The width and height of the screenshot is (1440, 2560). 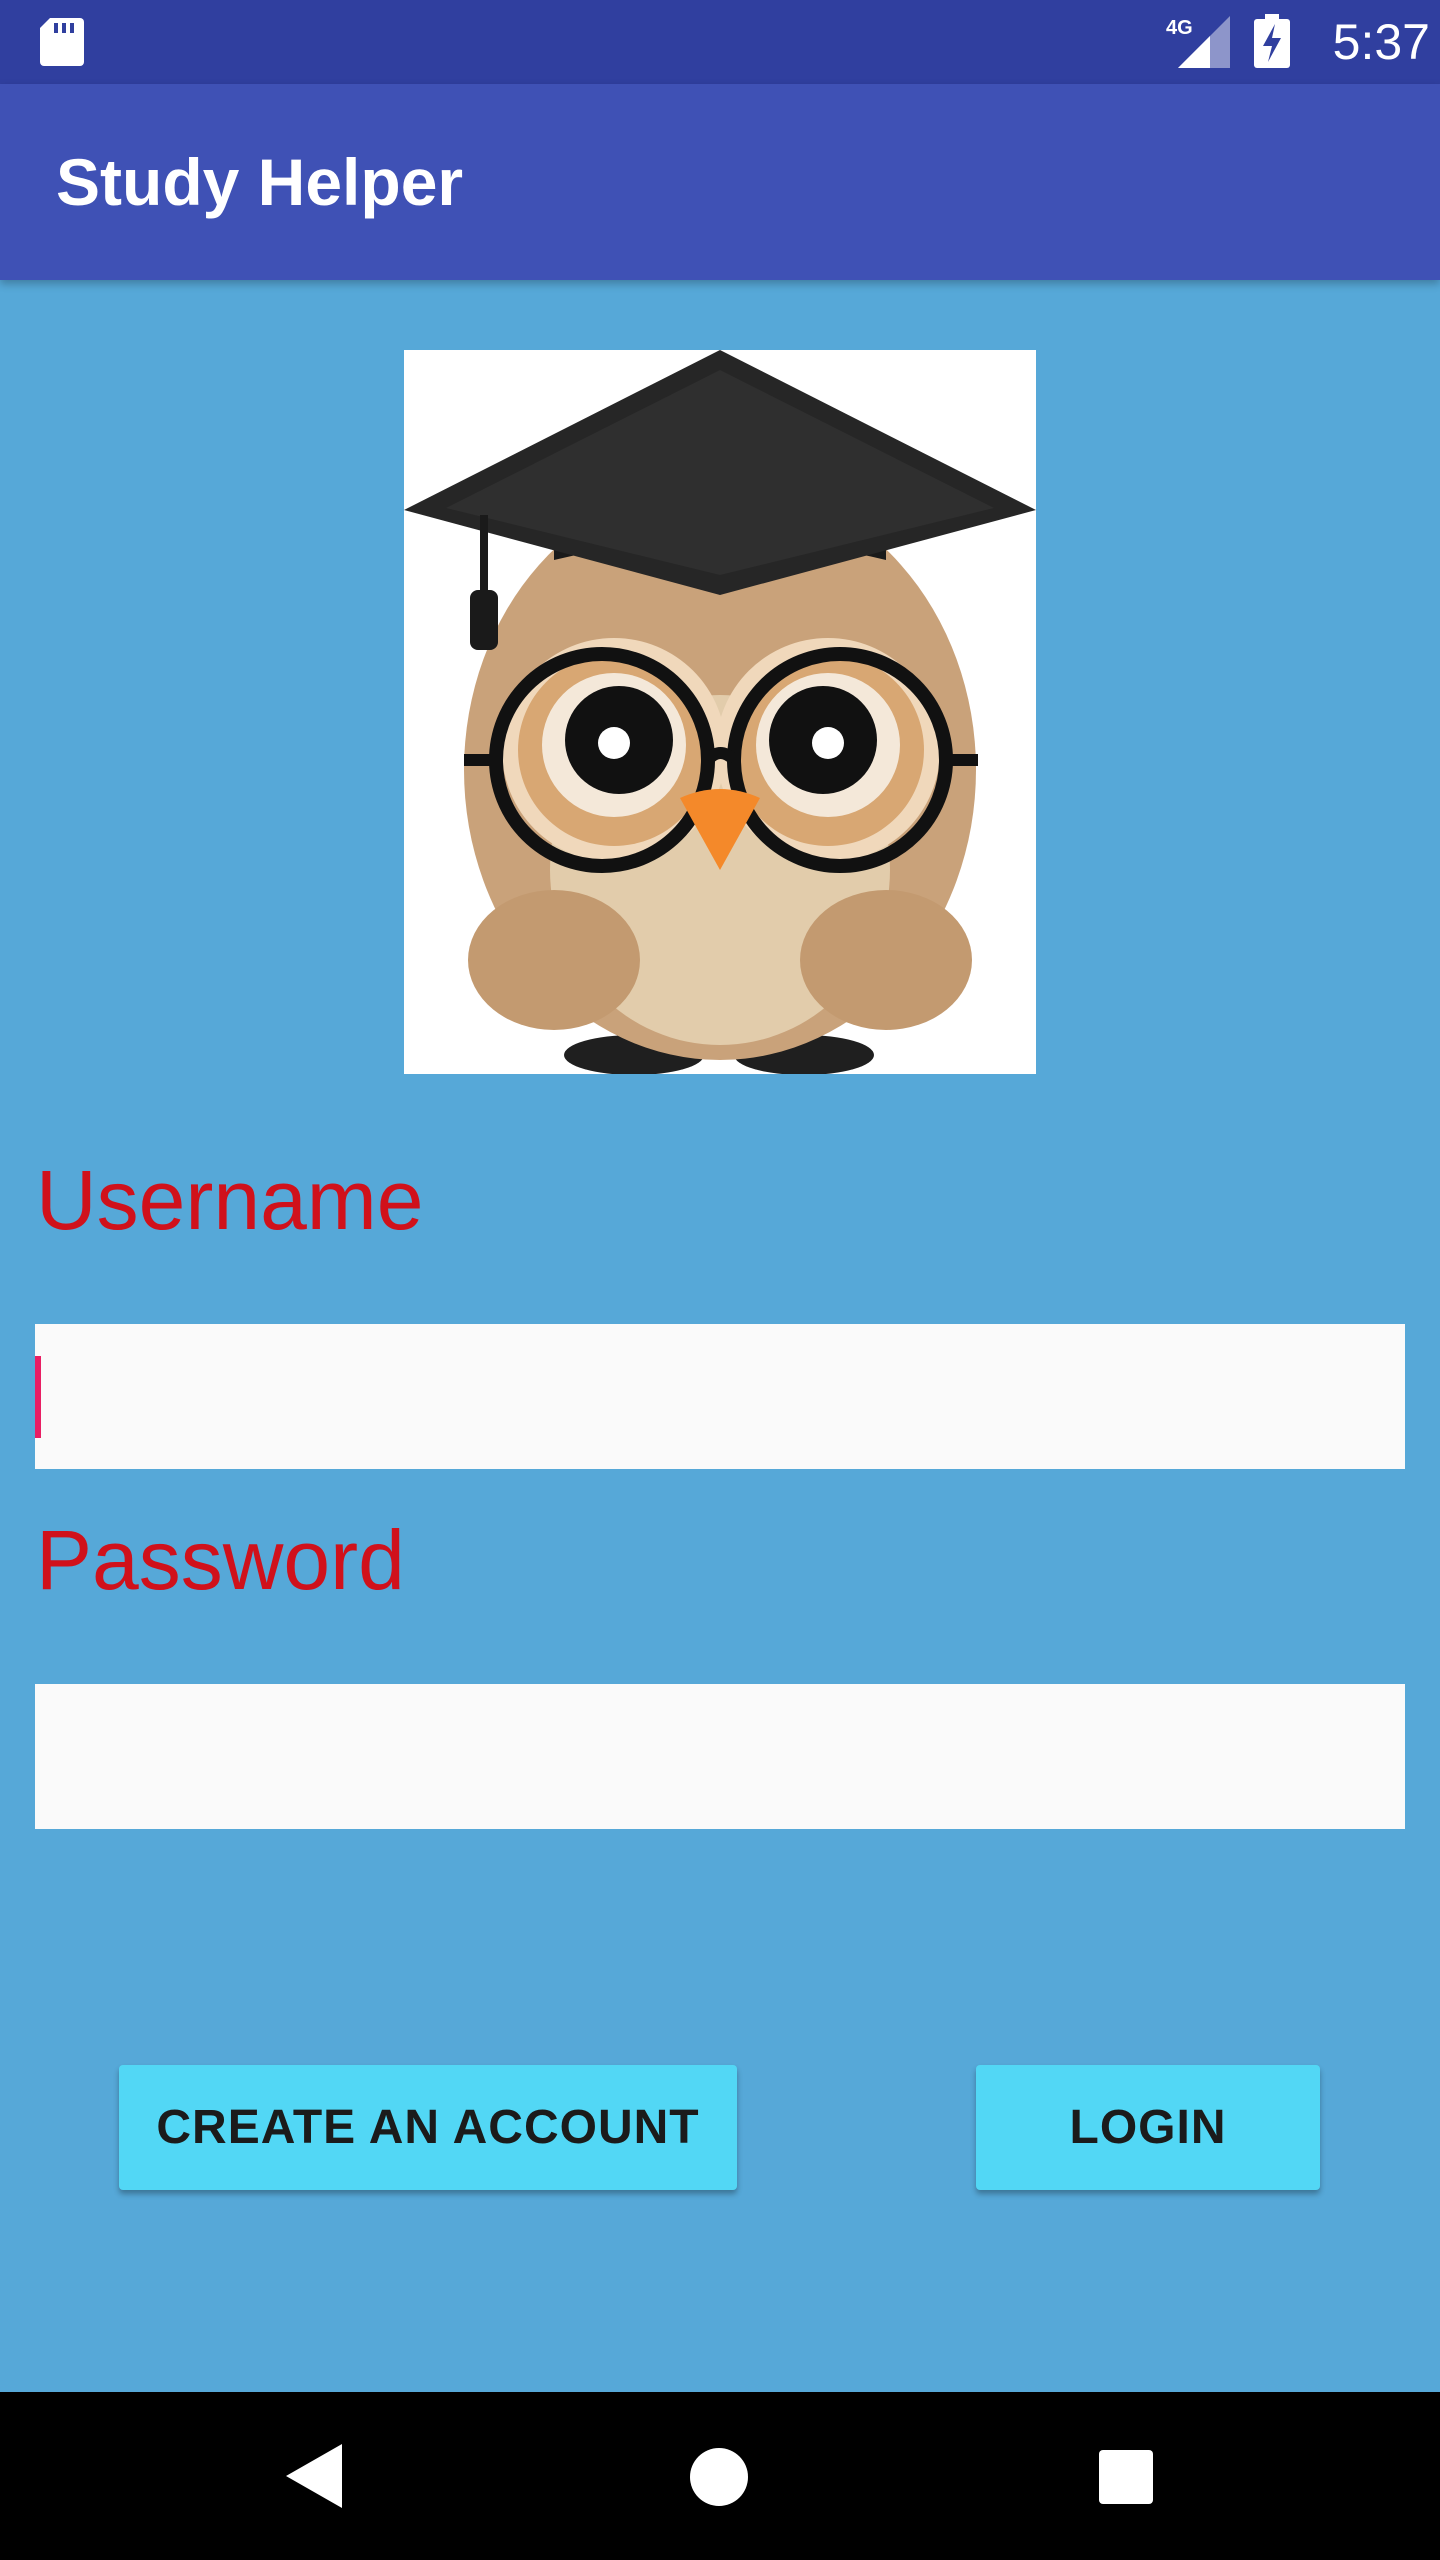 What do you see at coordinates (720, 42) in the screenshot?
I see `status-bar: 4G 5:37` at bounding box center [720, 42].